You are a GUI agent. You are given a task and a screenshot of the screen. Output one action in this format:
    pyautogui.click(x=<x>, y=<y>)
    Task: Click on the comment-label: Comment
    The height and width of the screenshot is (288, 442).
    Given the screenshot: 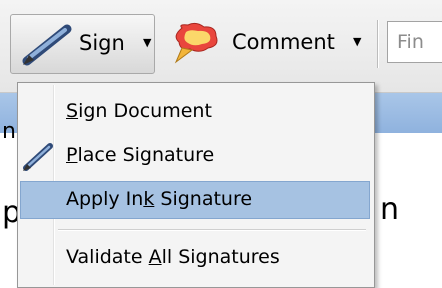 What is the action you would take?
    pyautogui.click(x=283, y=42)
    